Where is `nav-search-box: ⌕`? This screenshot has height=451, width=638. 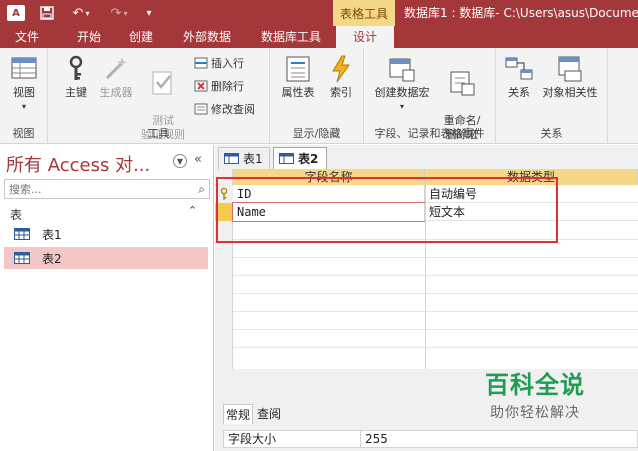
nav-search-box: ⌕ is located at coordinates (107, 189).